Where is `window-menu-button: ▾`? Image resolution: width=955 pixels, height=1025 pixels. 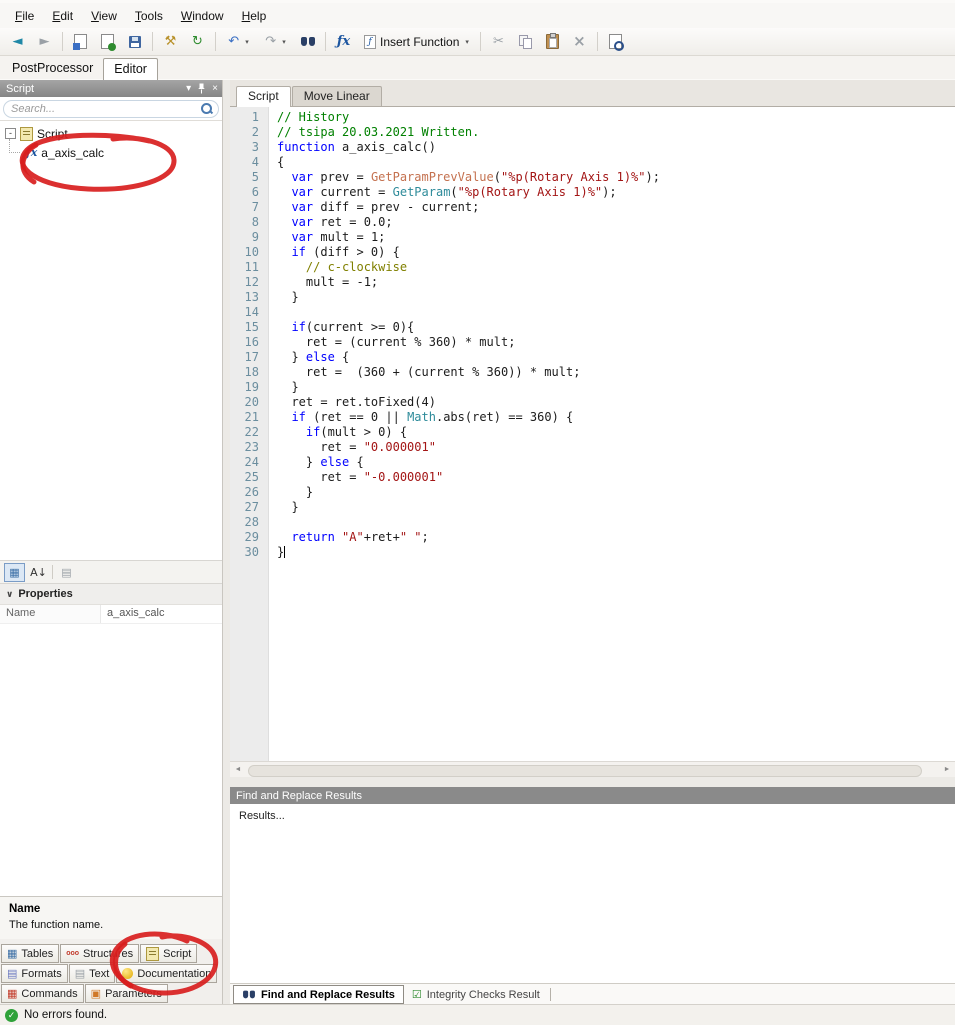 window-menu-button: ▾ is located at coordinates (188, 88).